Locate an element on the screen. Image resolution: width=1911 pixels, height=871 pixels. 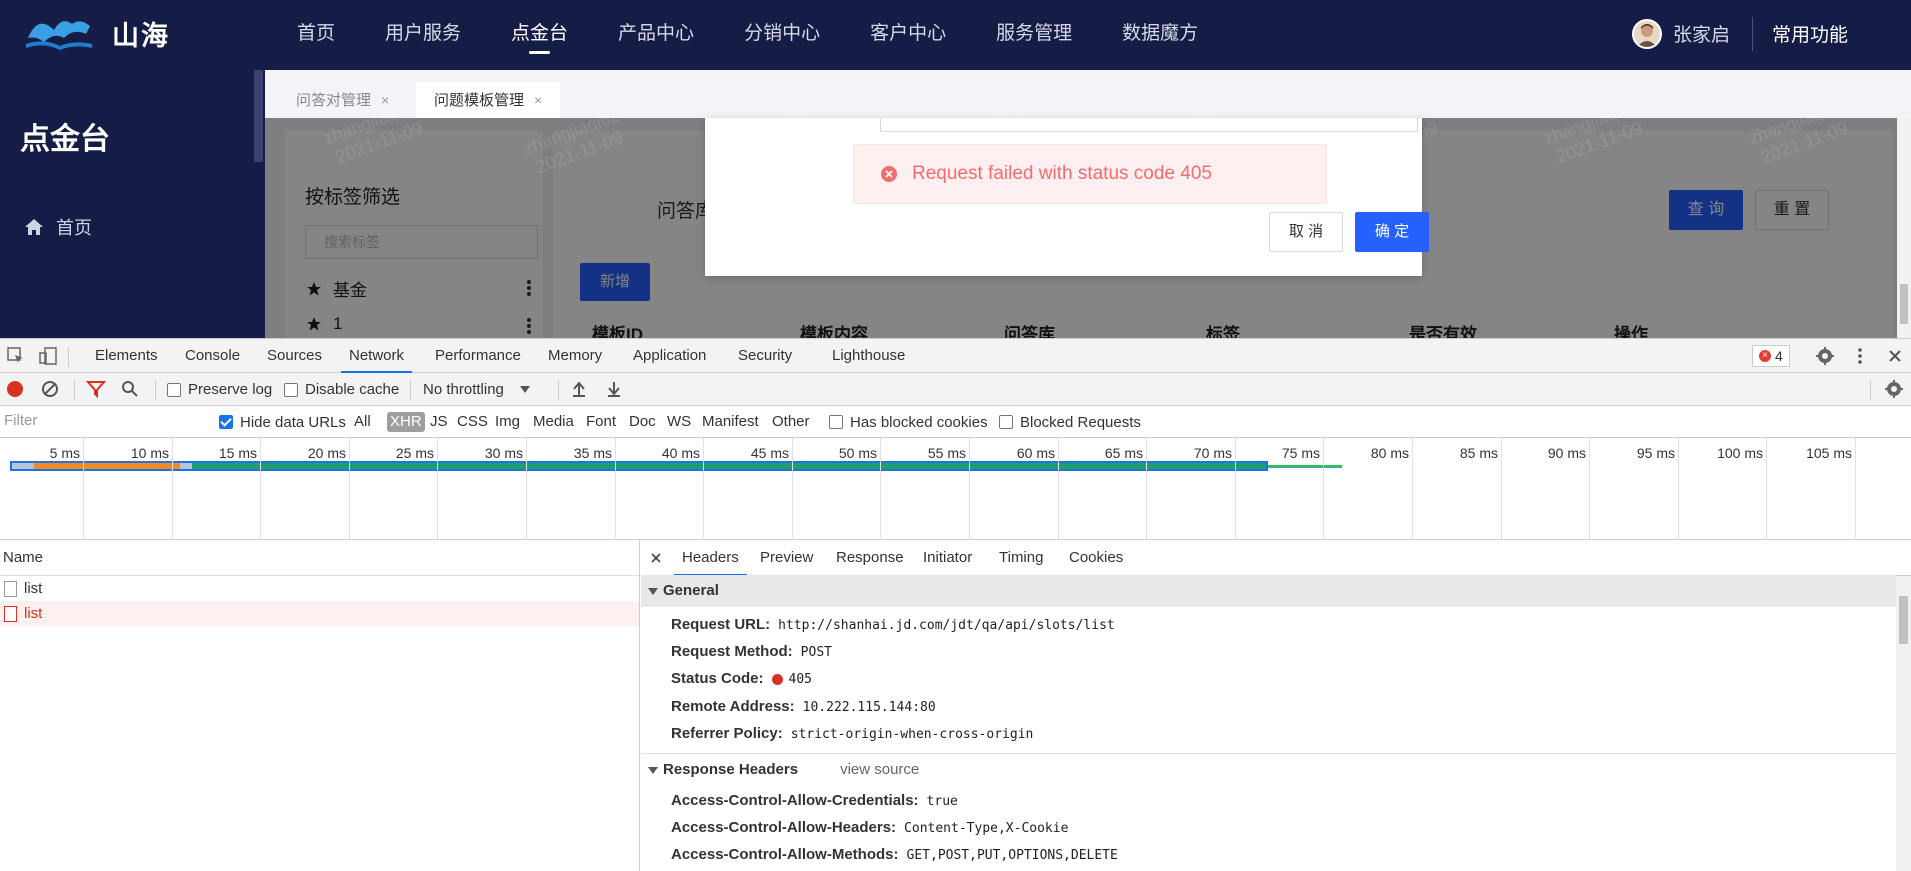
detail-scrollbar is located at coordinates (1903, 723).